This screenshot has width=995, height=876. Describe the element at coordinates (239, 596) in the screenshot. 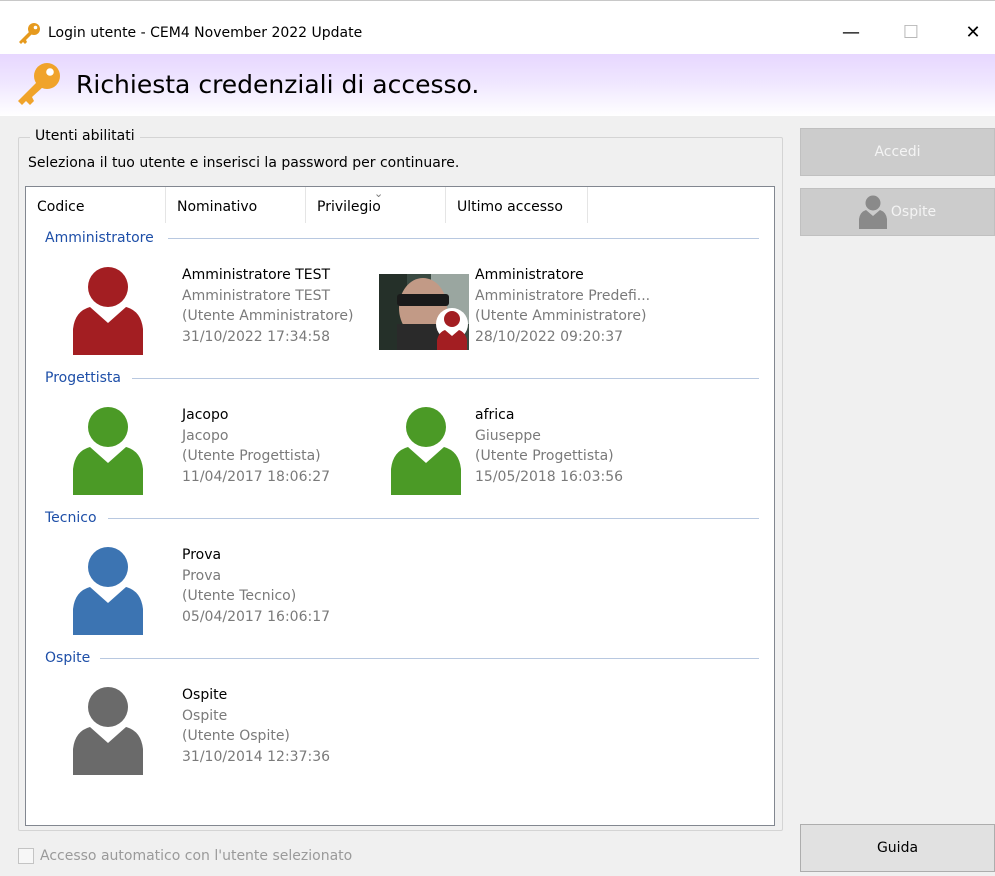

I see `user-role: (Utente Tecnico)` at that location.